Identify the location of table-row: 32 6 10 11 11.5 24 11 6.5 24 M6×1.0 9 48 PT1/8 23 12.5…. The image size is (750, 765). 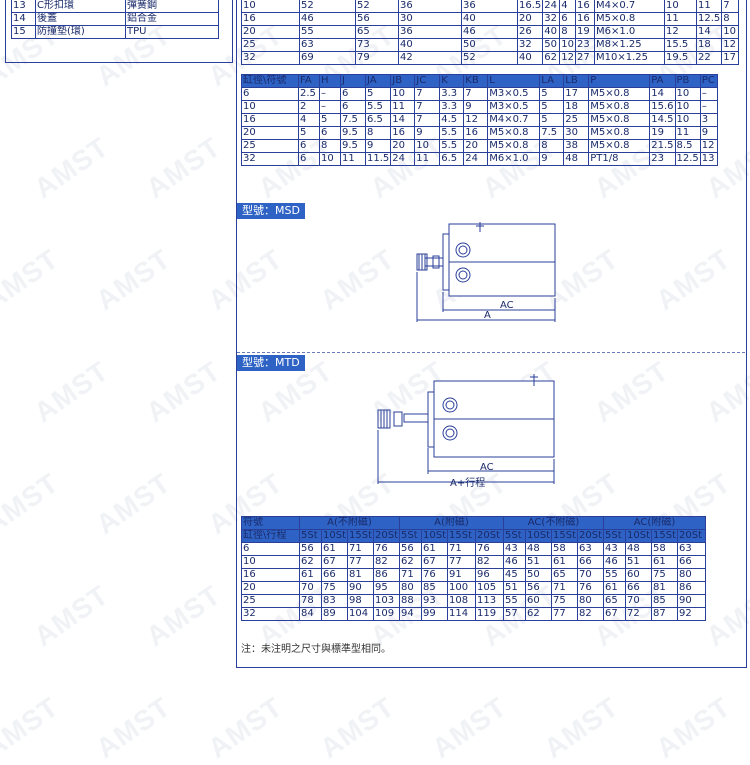
(479, 159).